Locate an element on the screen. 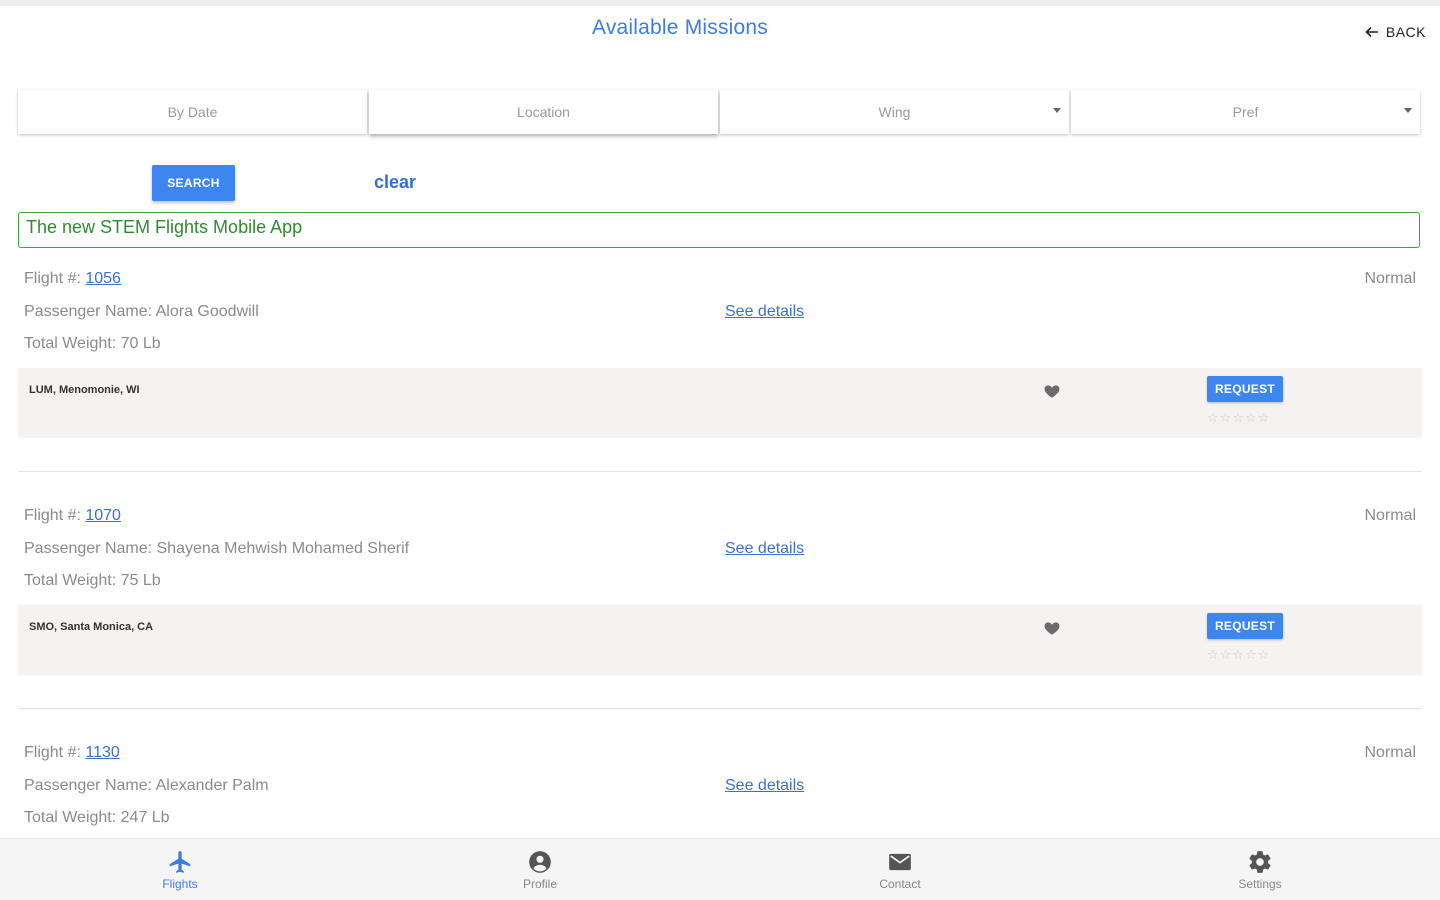 This screenshot has height=900, width=1440. airplane-icon is located at coordinates (180, 861).